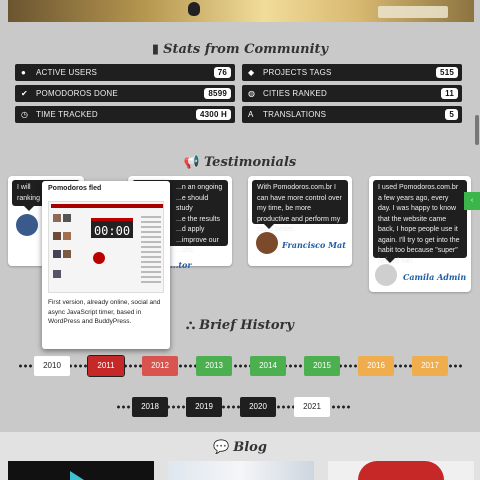 The height and width of the screenshot is (480, 480). I want to click on megaphone-icon: 📢, so click(191, 162).